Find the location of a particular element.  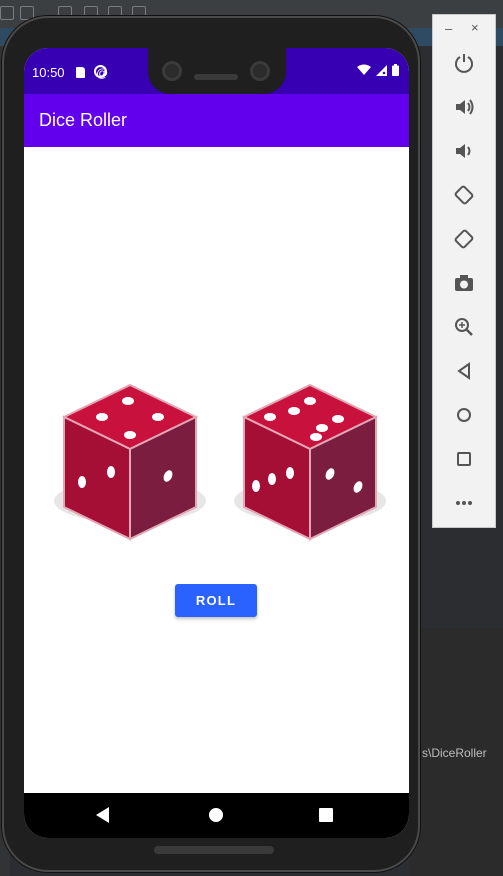

volume-up-icon is located at coordinates (465, 107).